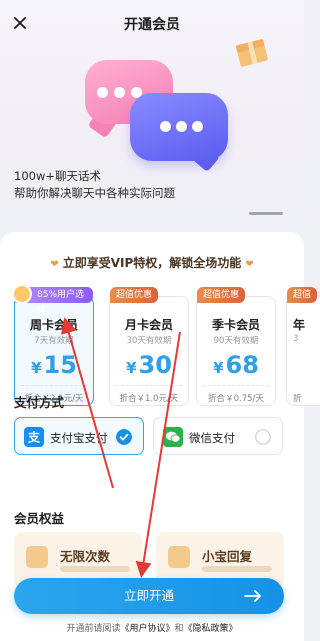  What do you see at coordinates (296, 339) in the screenshot?
I see `plan-validity: 3` at bounding box center [296, 339].